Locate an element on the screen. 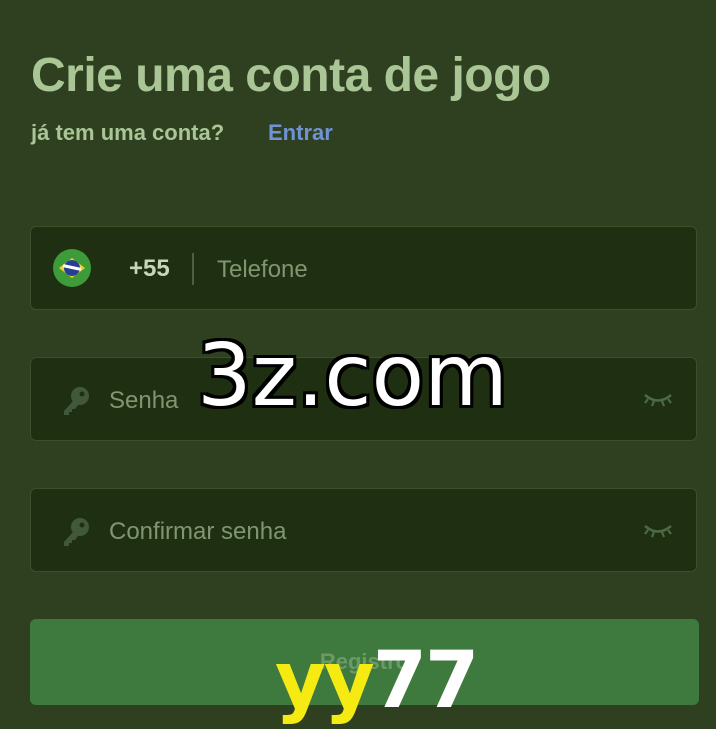 The height and width of the screenshot is (729, 716). register-button: Registro is located at coordinates (364, 662).